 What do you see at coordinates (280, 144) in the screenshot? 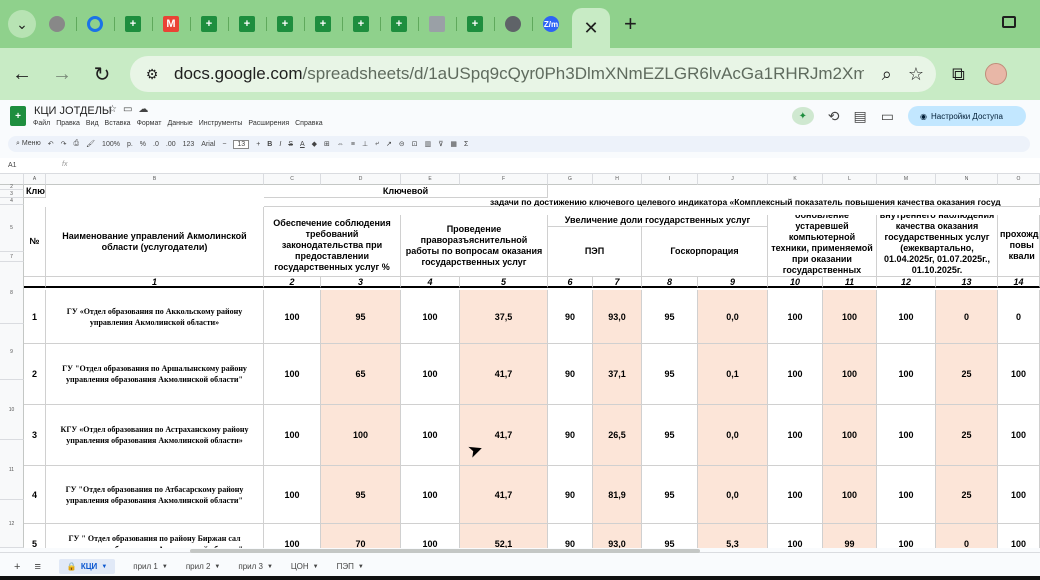
I see `italic-button: I` at bounding box center [280, 144].